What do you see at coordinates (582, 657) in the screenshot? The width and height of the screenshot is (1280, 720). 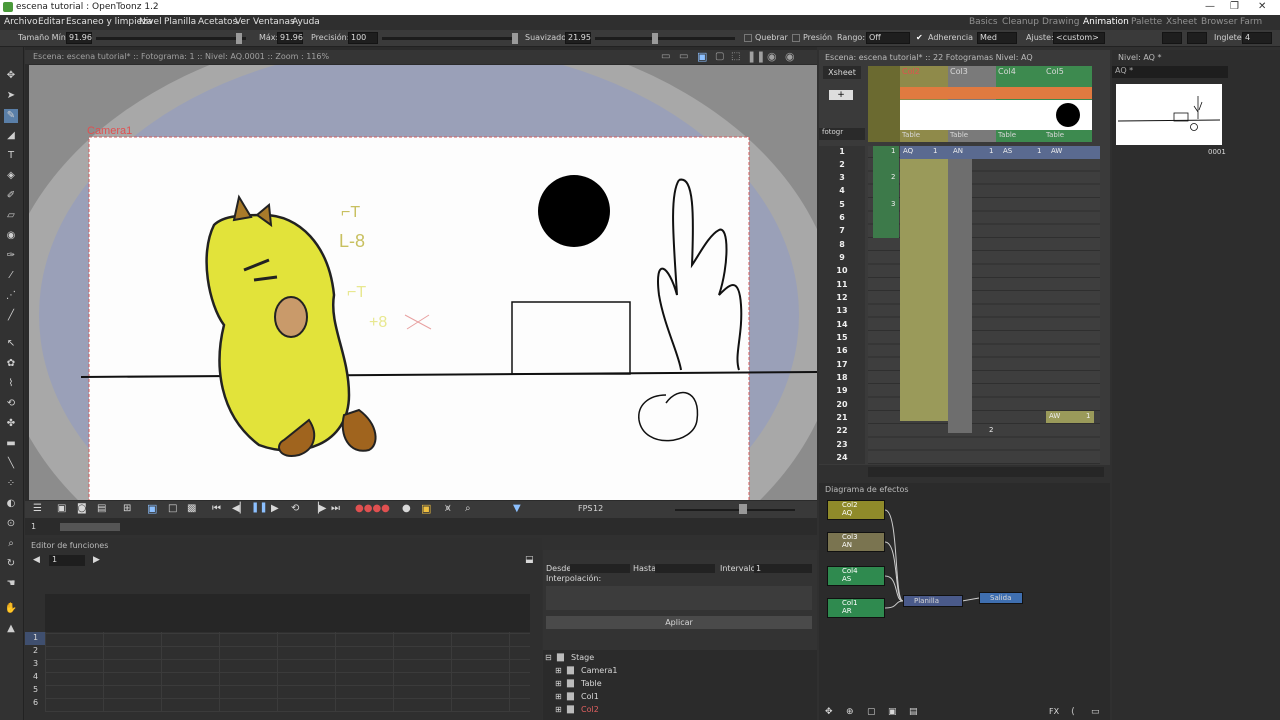 I see `tree-stage: Stage` at bounding box center [582, 657].